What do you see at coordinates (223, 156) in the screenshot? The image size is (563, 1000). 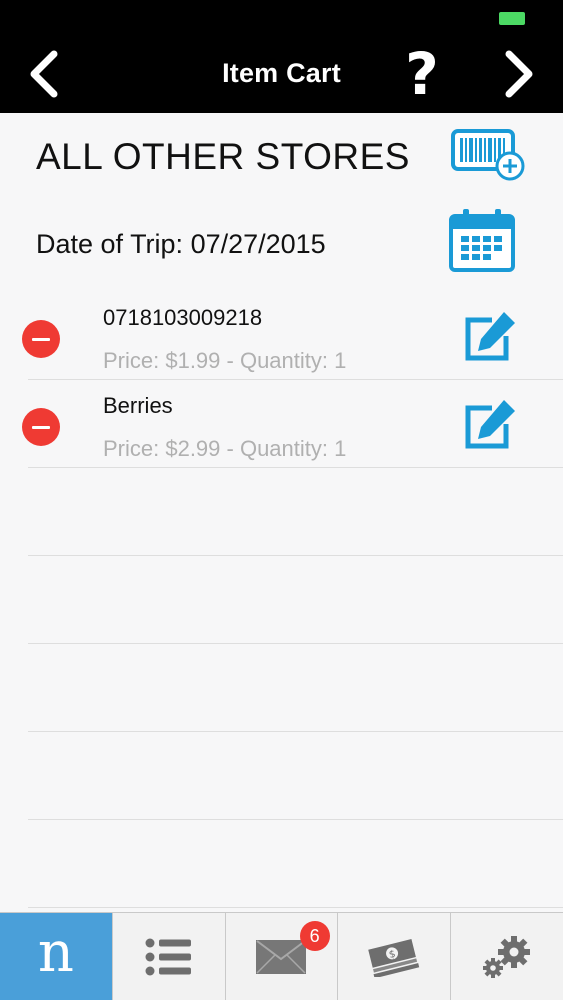 I see `store-name: ALL OTHER STORES` at bounding box center [223, 156].